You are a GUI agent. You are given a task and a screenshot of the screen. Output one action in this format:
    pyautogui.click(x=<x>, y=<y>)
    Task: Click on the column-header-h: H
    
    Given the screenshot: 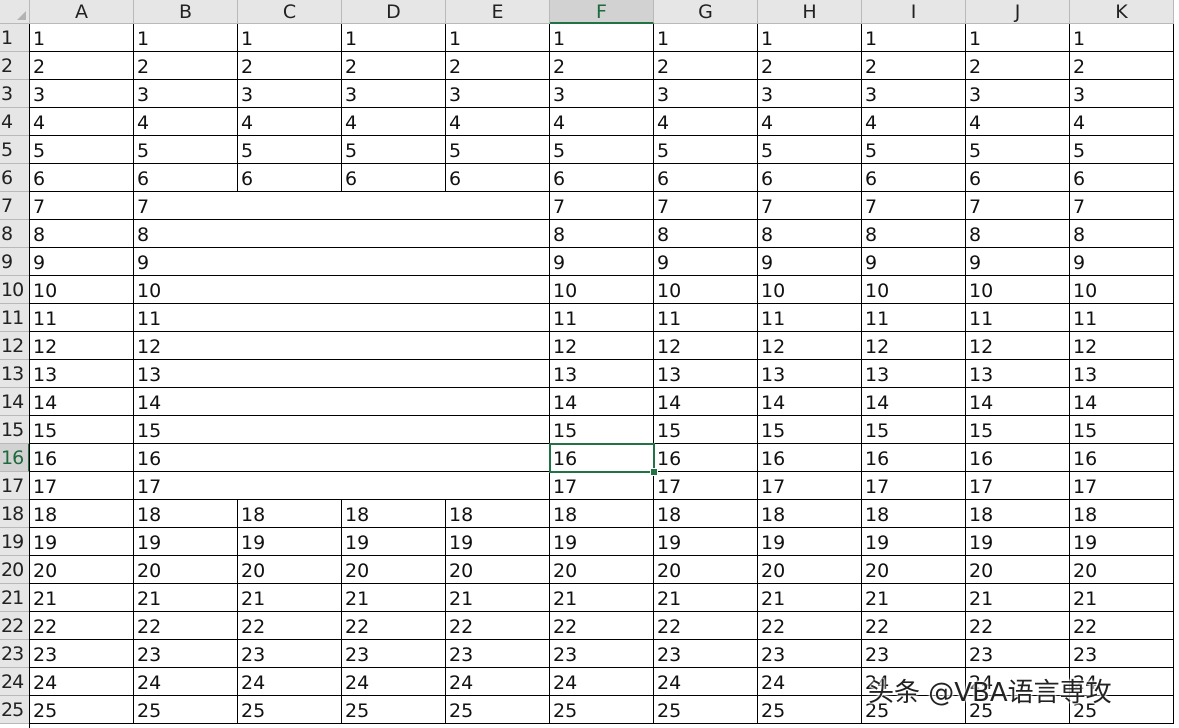 What is the action you would take?
    pyautogui.click(x=810, y=12)
    